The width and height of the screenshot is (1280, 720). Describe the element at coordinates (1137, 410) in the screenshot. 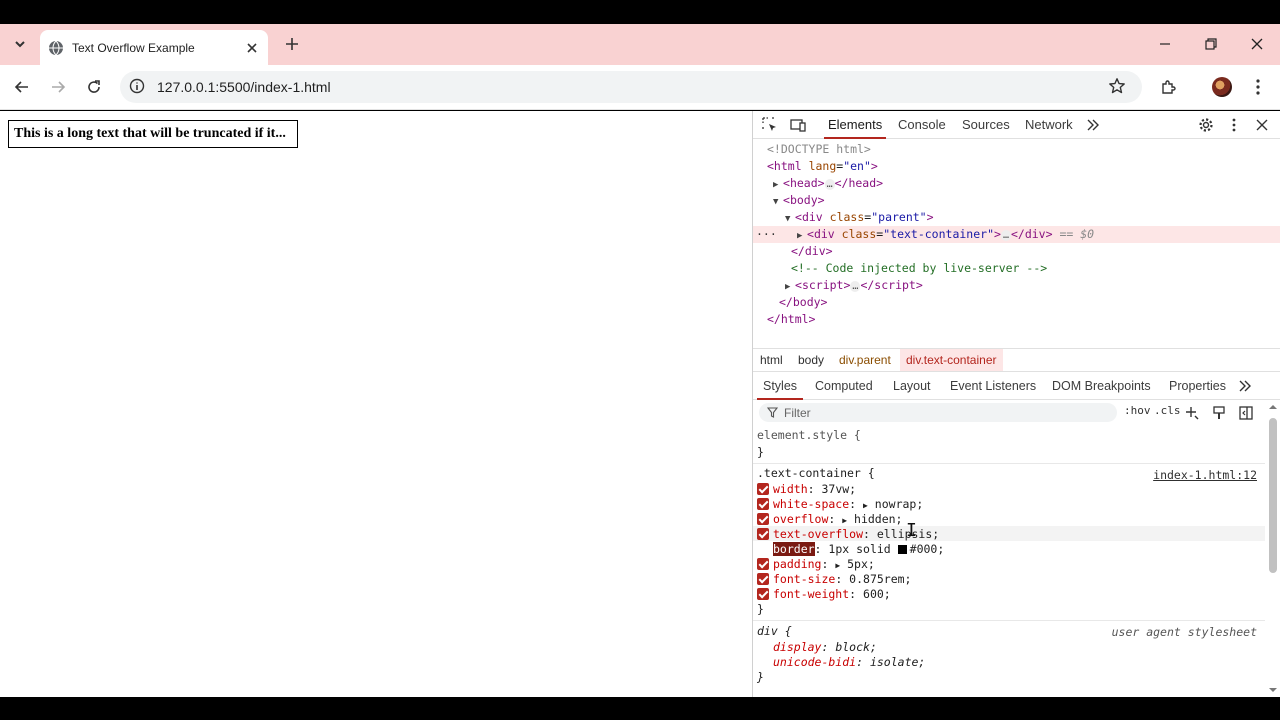

I see `hov-toggle: :hov` at that location.